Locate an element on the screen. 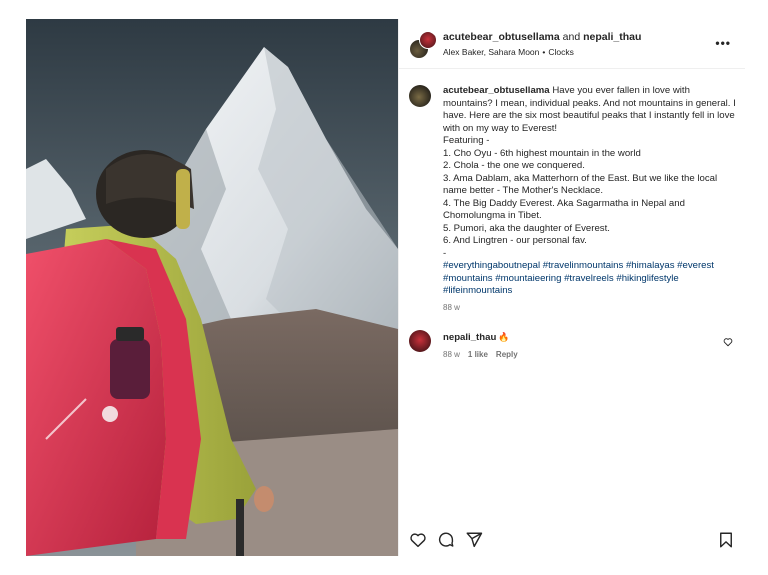 This screenshot has height=575, width=768. audio-artist: Alex Baker, Sahara Moon is located at coordinates (491, 52).